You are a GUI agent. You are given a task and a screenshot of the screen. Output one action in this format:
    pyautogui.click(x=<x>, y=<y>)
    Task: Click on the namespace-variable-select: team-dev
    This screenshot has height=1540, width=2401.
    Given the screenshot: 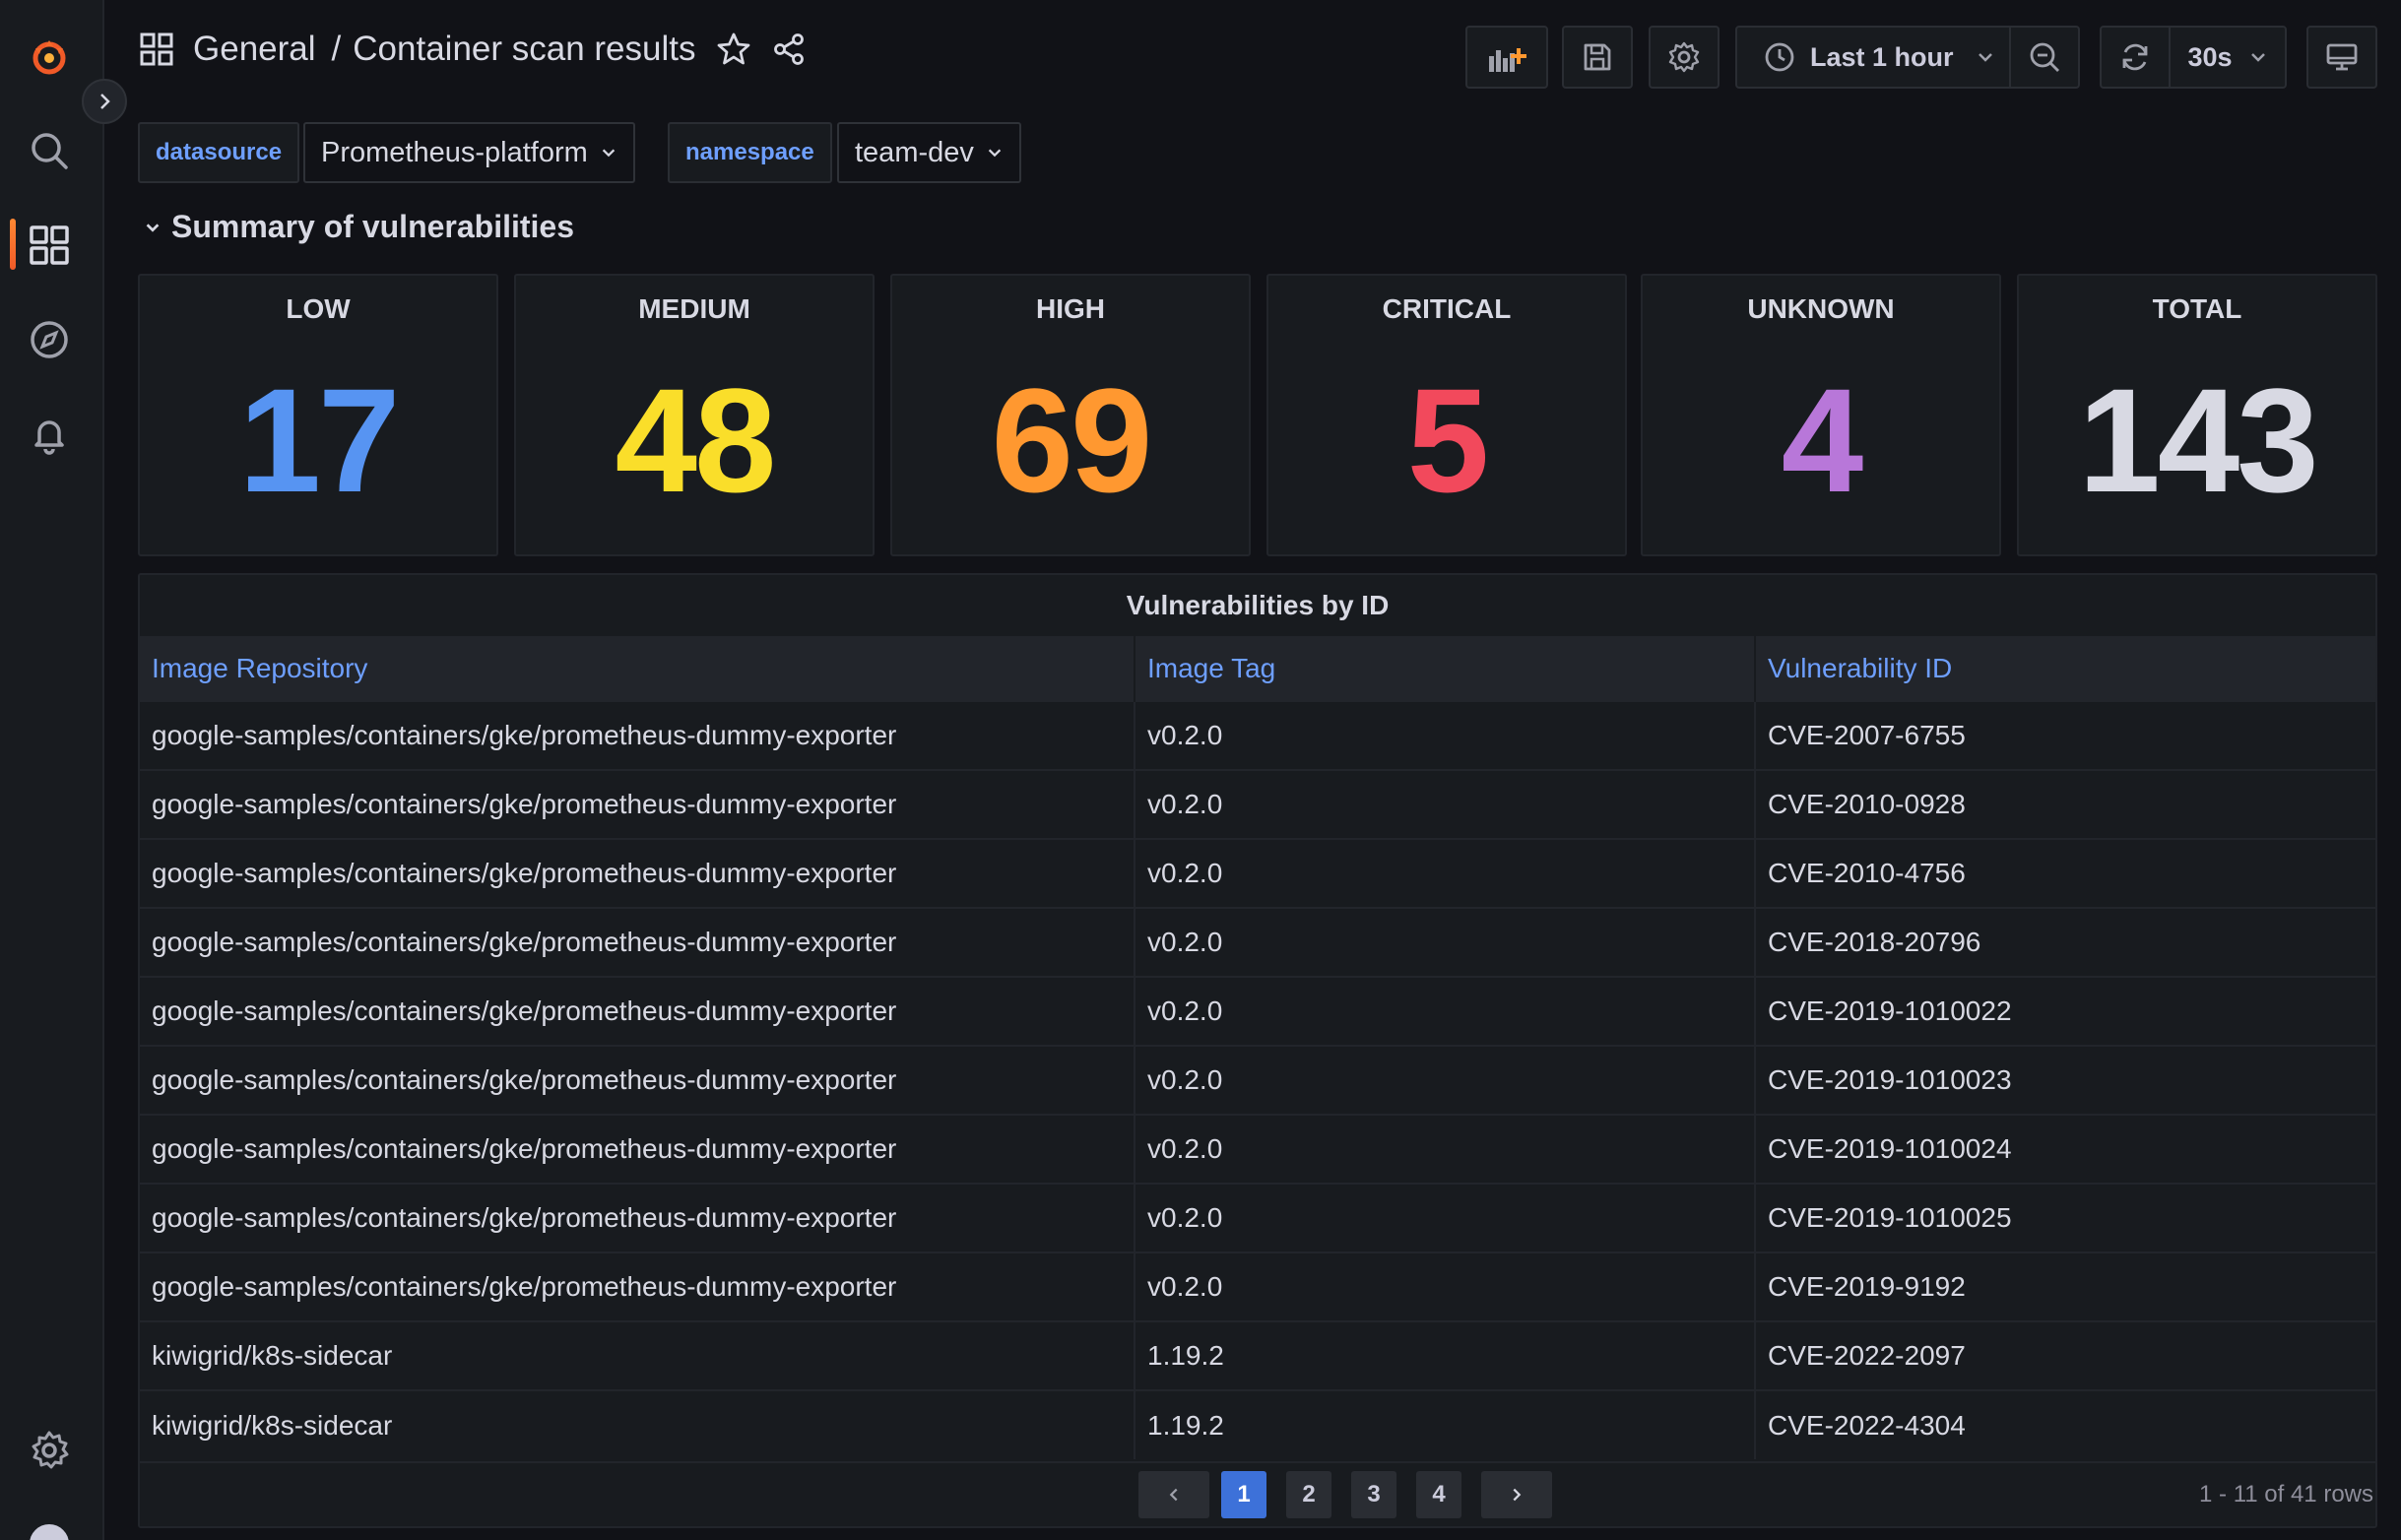 What is the action you would take?
    pyautogui.click(x=929, y=152)
    